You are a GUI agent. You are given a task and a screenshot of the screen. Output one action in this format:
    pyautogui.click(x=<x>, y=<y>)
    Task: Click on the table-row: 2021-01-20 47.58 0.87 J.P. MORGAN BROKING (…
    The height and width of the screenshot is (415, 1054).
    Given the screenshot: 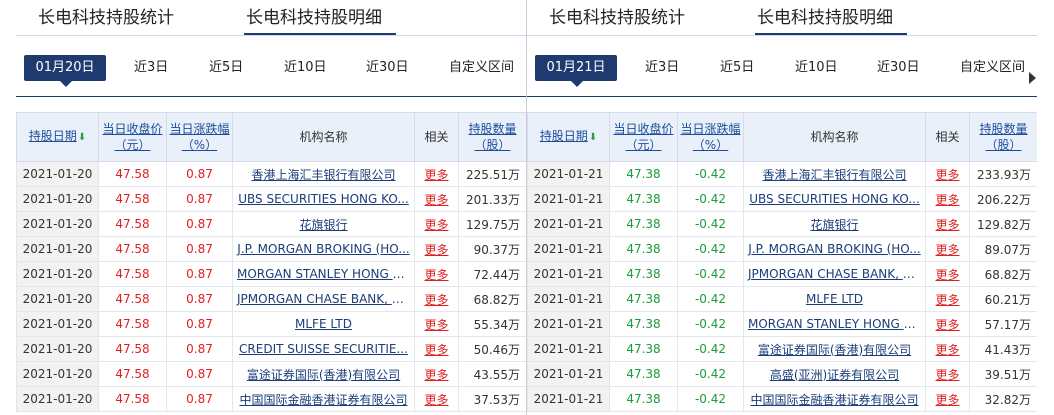 What is the action you would take?
    pyautogui.click(x=271, y=249)
    